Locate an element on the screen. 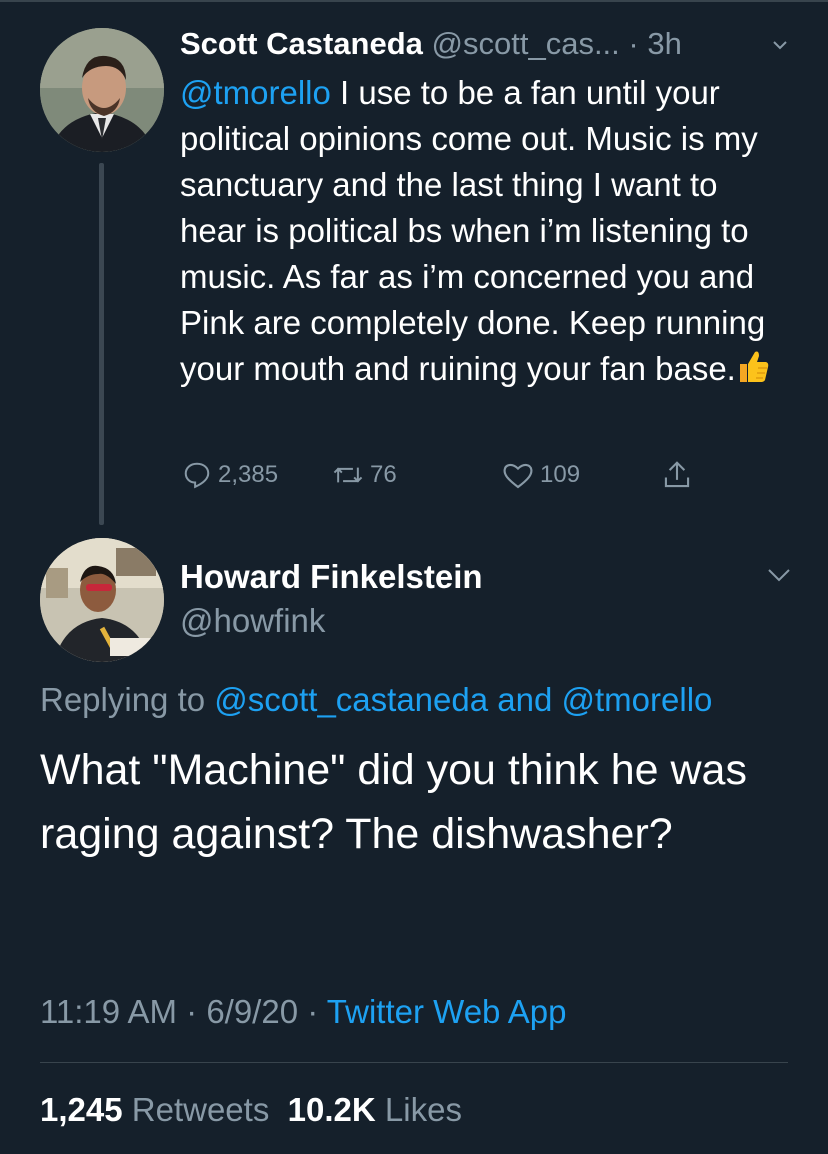  retweet-count: 76 is located at coordinates (383, 474).